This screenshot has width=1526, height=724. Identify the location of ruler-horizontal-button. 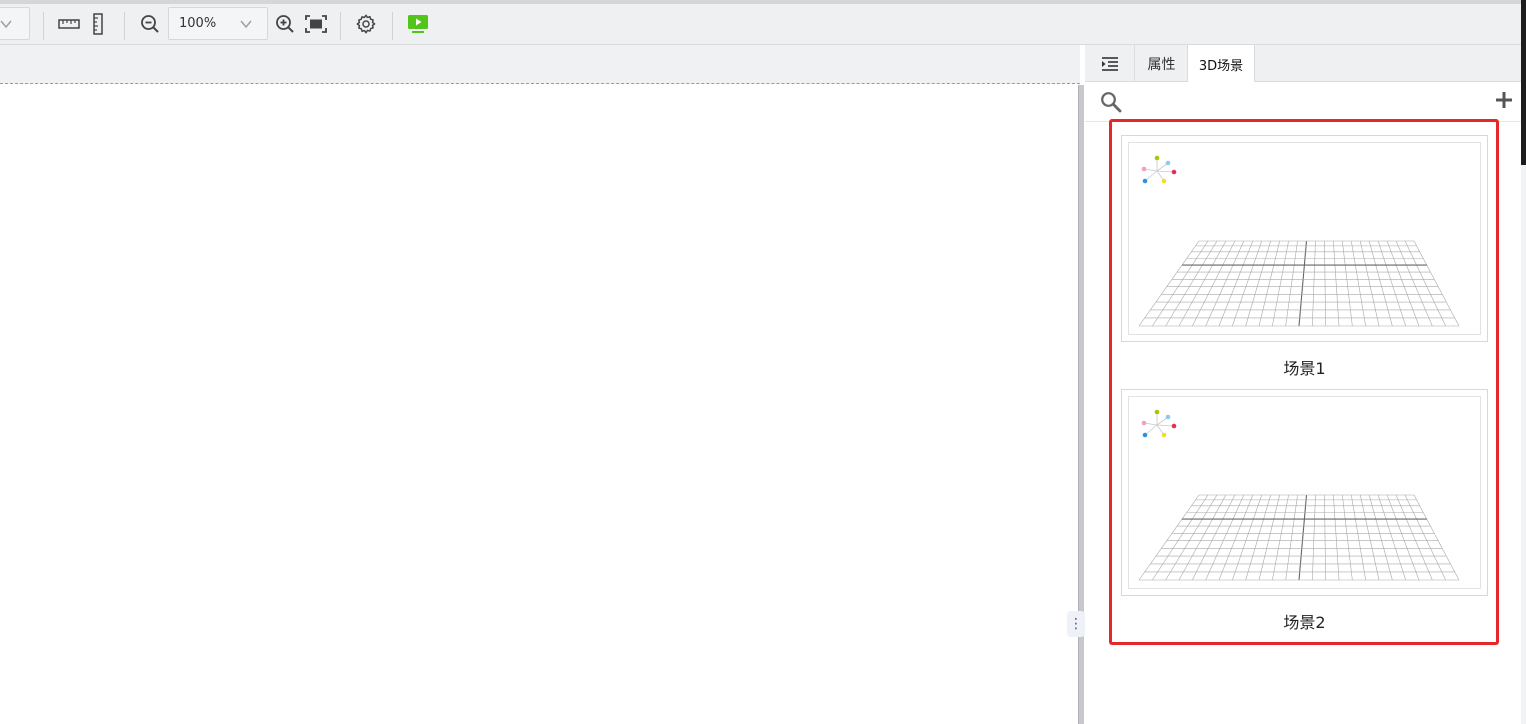
(69, 24).